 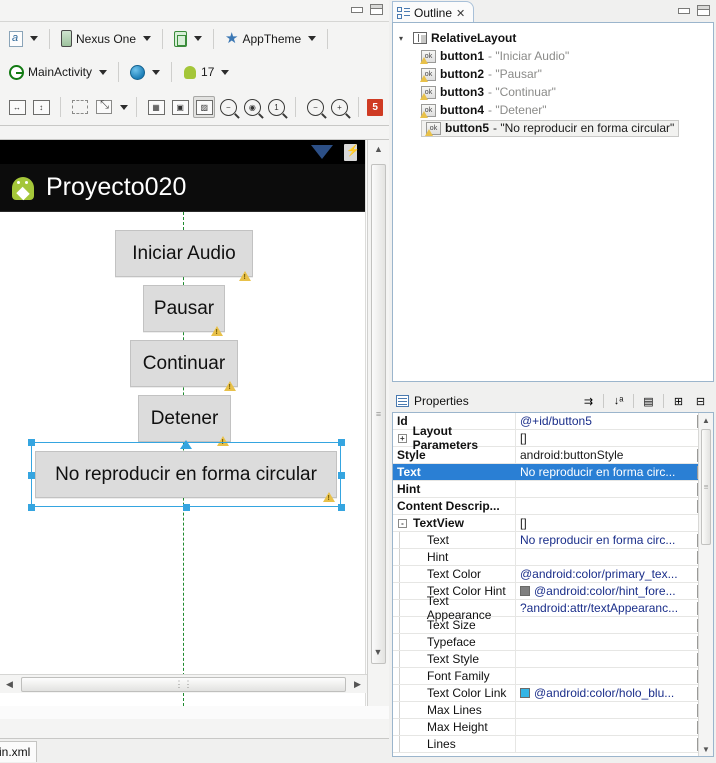 What do you see at coordinates (618, 401) in the screenshot?
I see `sort-alpha-icon: ↓ᵃ` at bounding box center [618, 401].